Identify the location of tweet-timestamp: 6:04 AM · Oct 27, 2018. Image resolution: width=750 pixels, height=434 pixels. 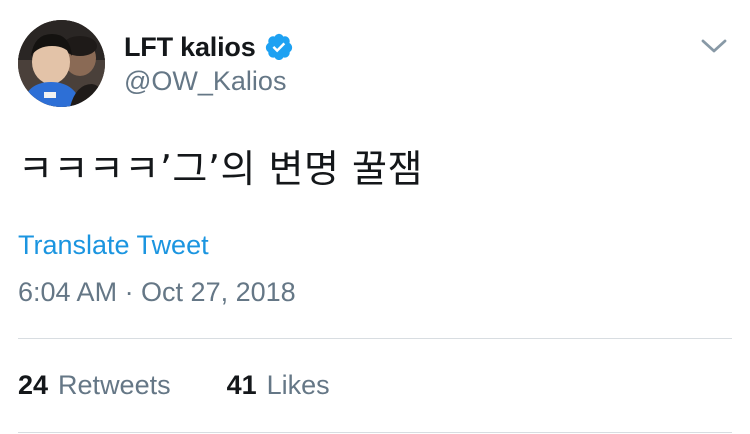
(157, 292).